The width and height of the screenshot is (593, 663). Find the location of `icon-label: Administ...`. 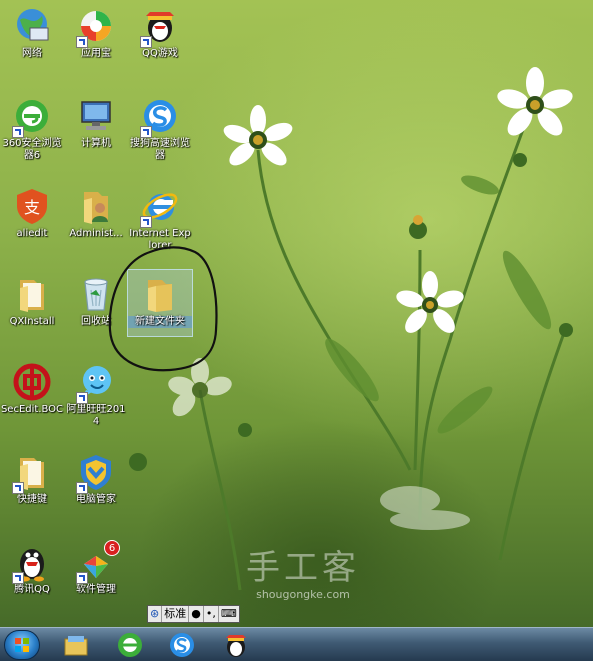

icon-label: Administ... is located at coordinates (96, 233).